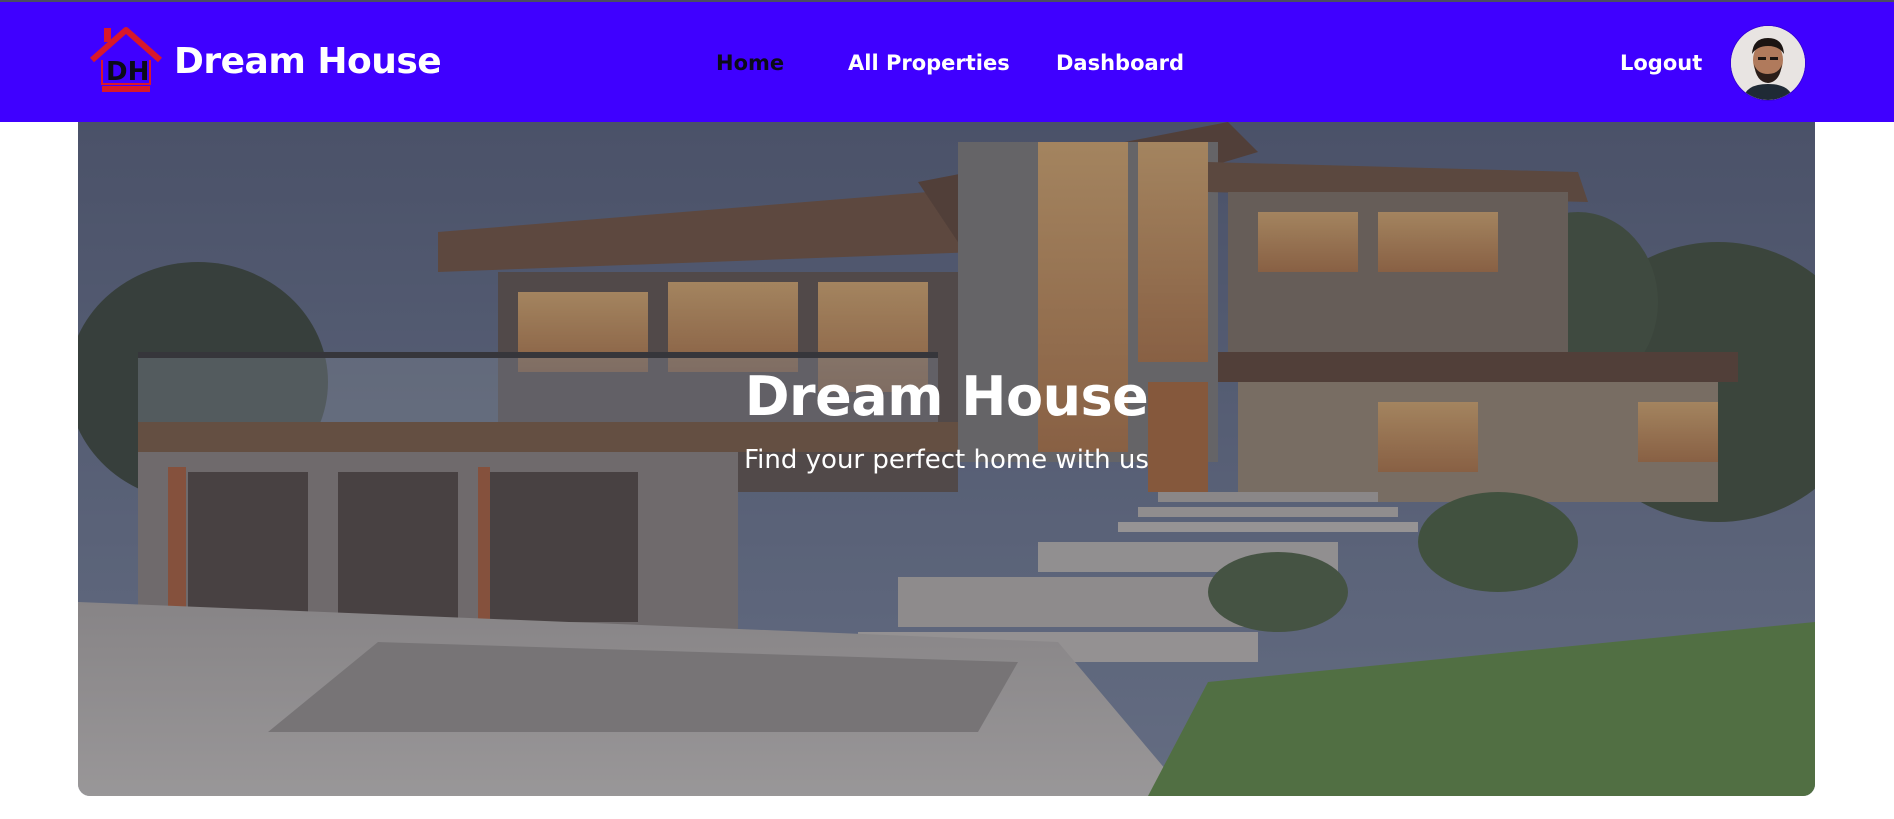 This screenshot has width=1894, height=819. What do you see at coordinates (127, 72) in the screenshot?
I see `logo-text: DH` at bounding box center [127, 72].